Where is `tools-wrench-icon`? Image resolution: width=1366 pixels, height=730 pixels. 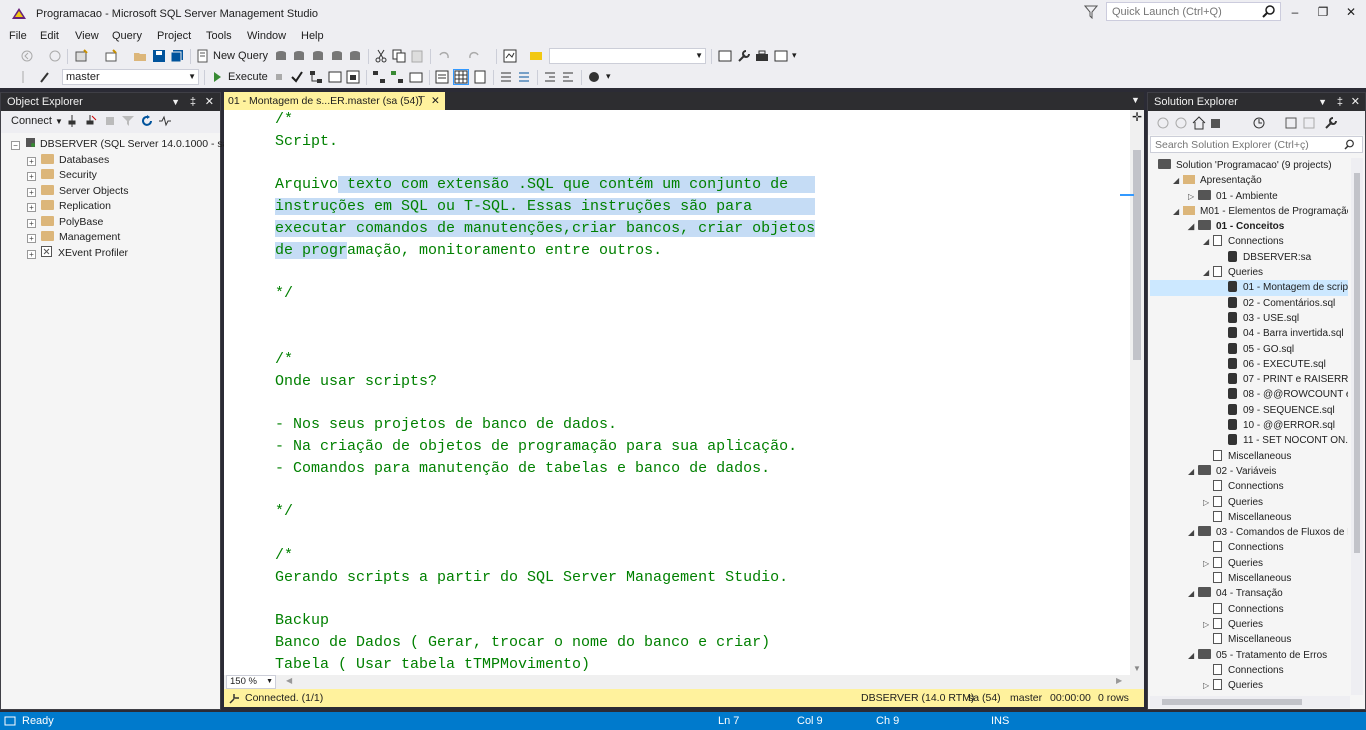
tools-wrench-icon is located at coordinates (744, 56).